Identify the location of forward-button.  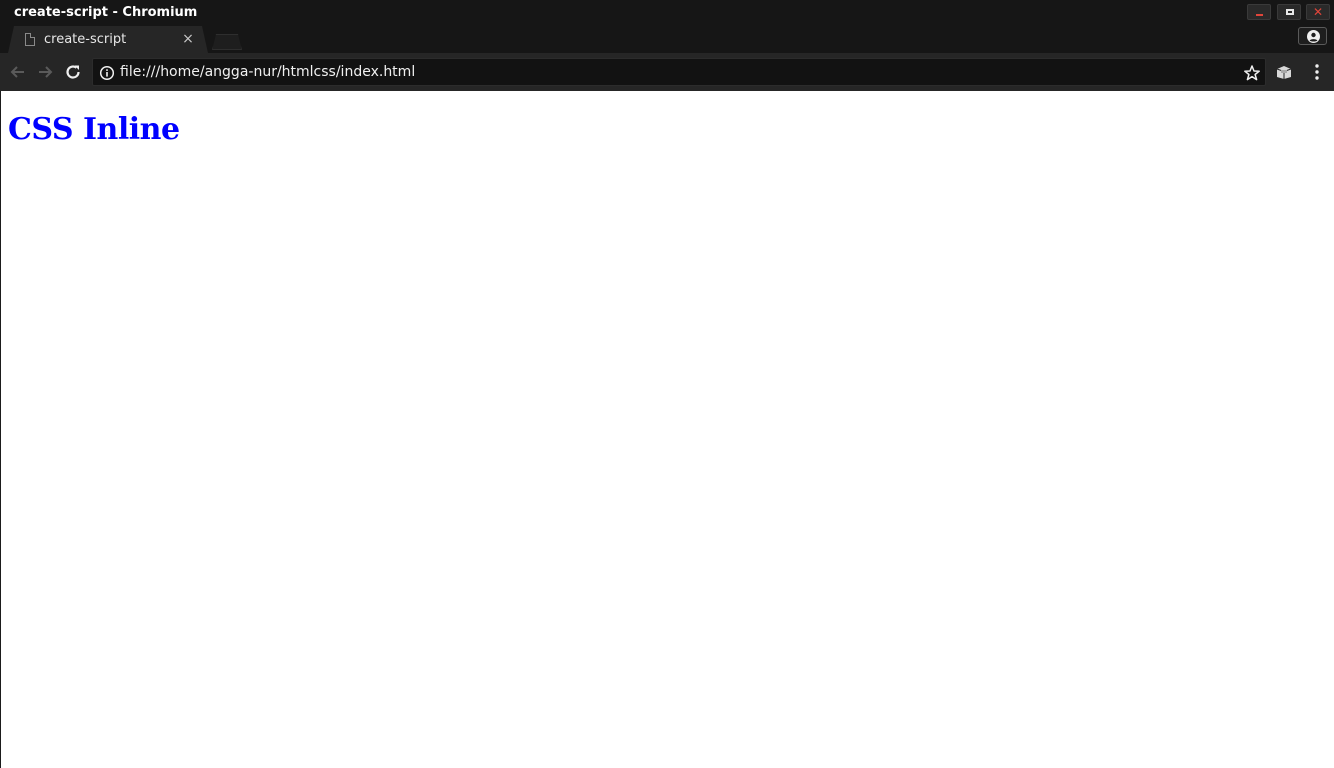
(45, 72).